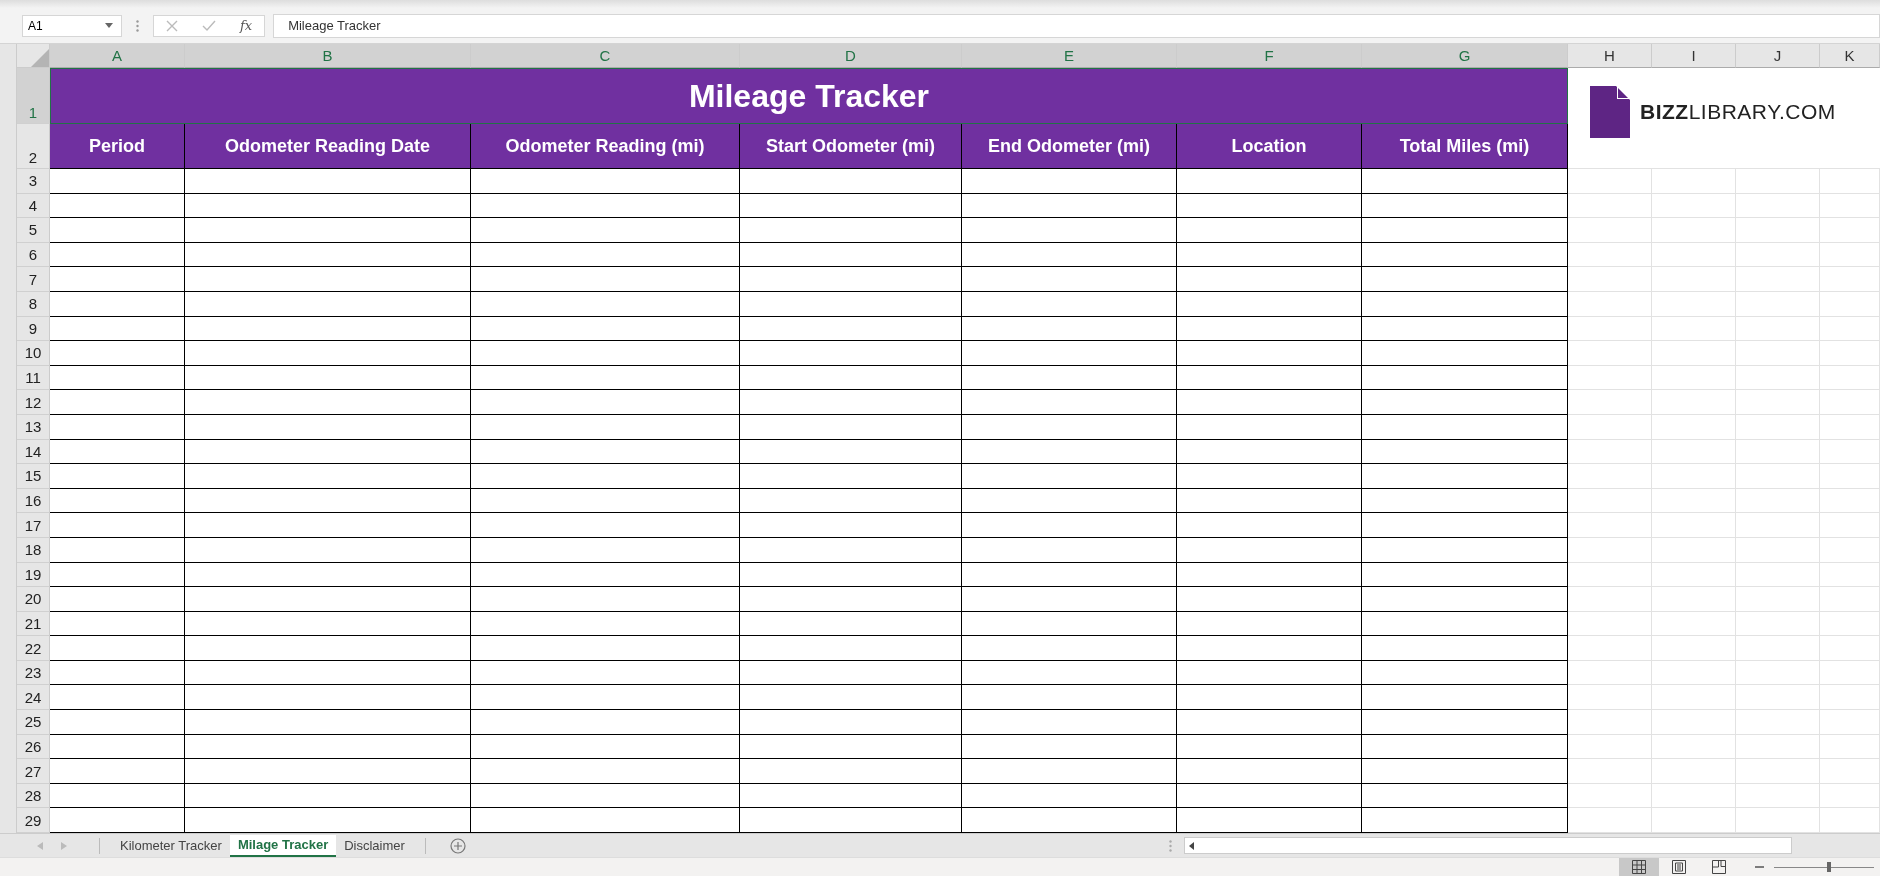 Image resolution: width=1880 pixels, height=876 pixels. What do you see at coordinates (33, 501) in the screenshot?
I see `row-header: 16` at bounding box center [33, 501].